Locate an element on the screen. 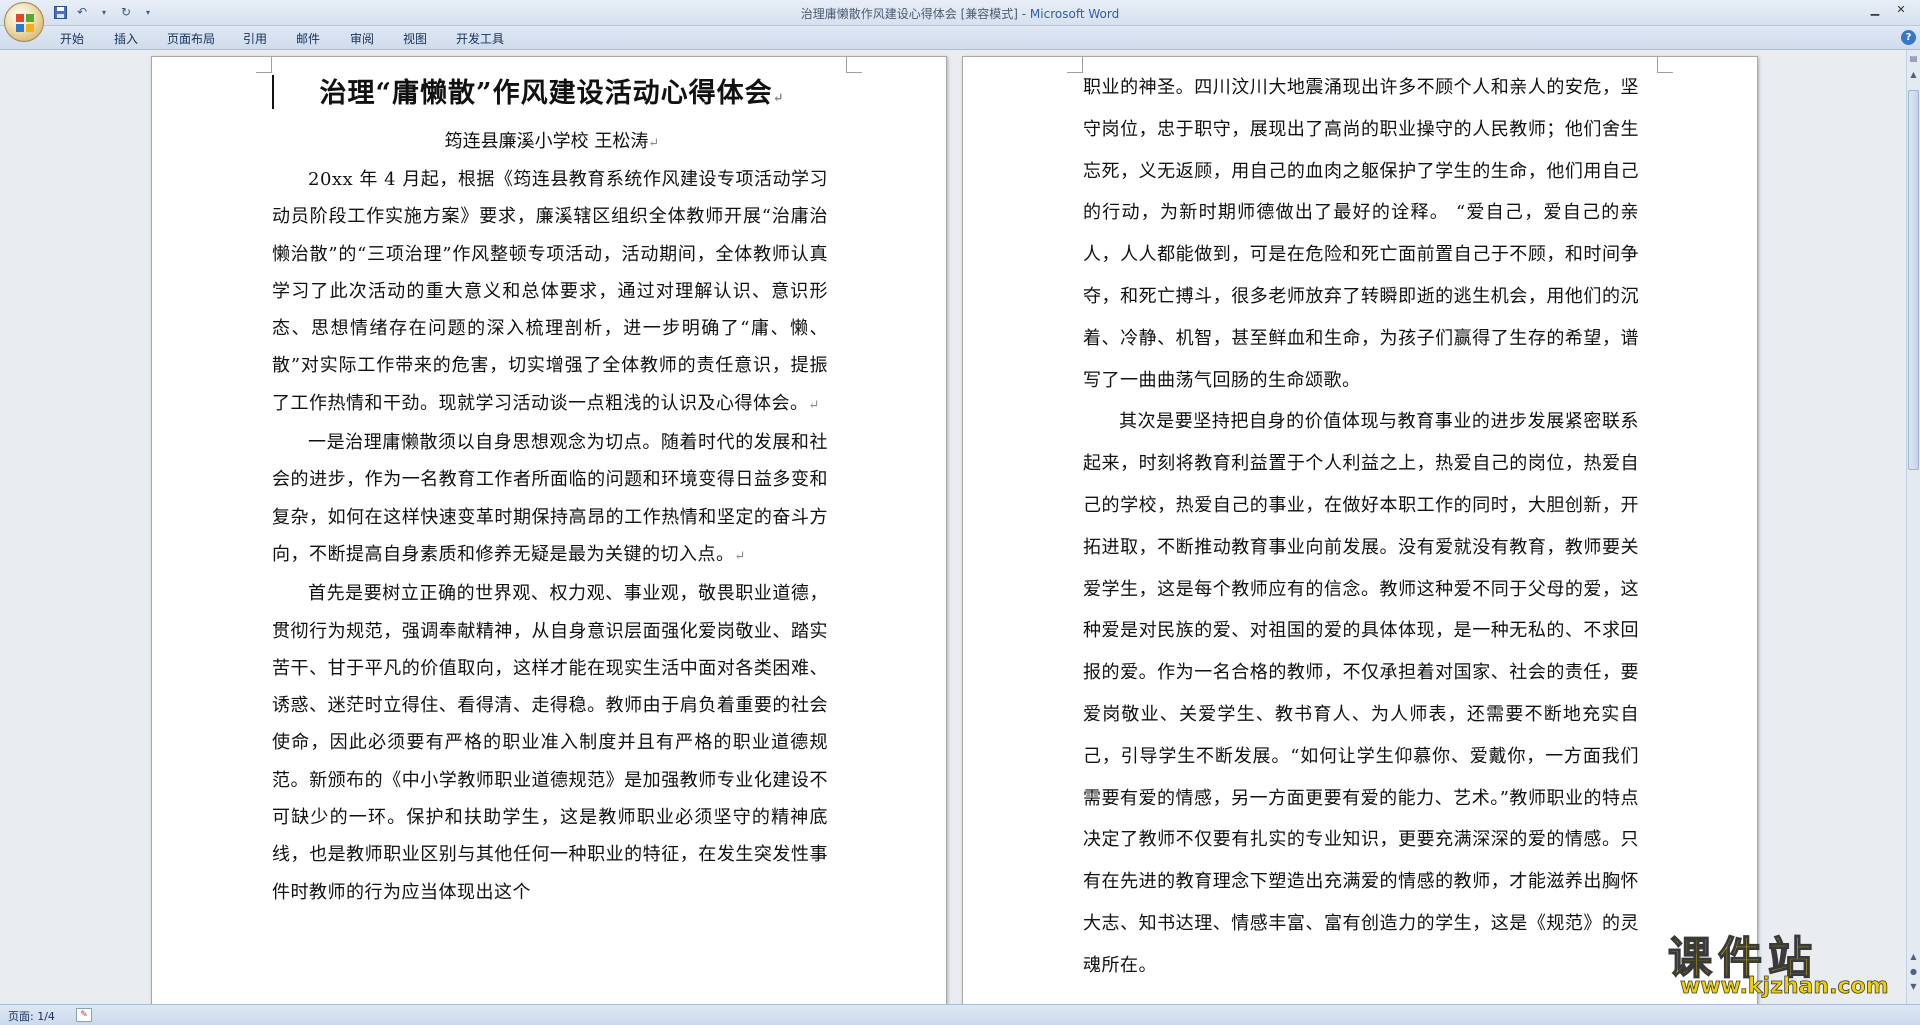 This screenshot has width=1920, height=1025. document-title: 治理“庸懒散”作风建设活动心得体会↵ is located at coordinates (552, 90).